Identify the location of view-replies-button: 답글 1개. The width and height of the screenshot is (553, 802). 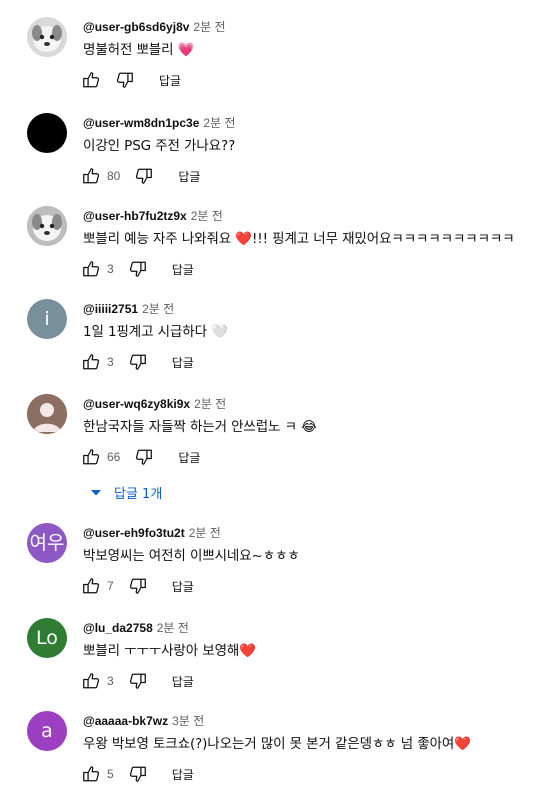
(126, 492).